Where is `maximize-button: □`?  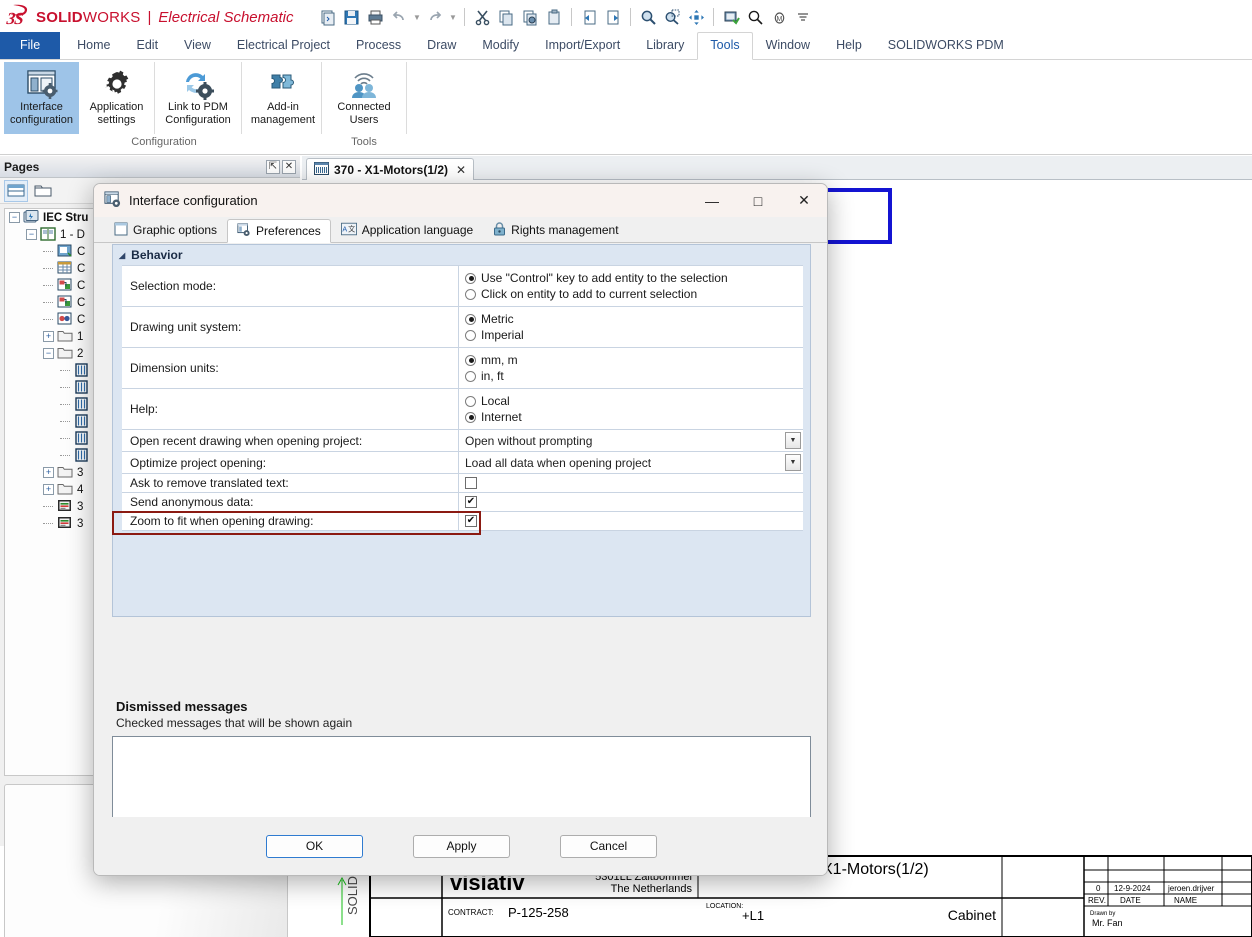 maximize-button: □ is located at coordinates (758, 200).